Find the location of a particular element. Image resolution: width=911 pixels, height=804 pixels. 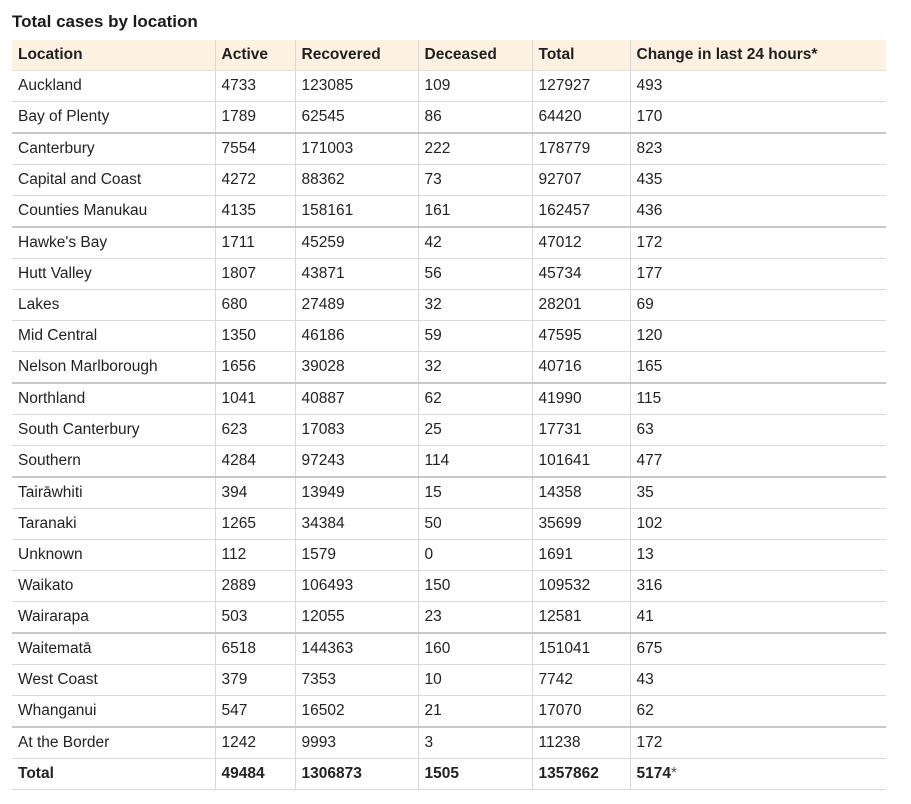

cell-recovered: 13949 is located at coordinates (357, 493).